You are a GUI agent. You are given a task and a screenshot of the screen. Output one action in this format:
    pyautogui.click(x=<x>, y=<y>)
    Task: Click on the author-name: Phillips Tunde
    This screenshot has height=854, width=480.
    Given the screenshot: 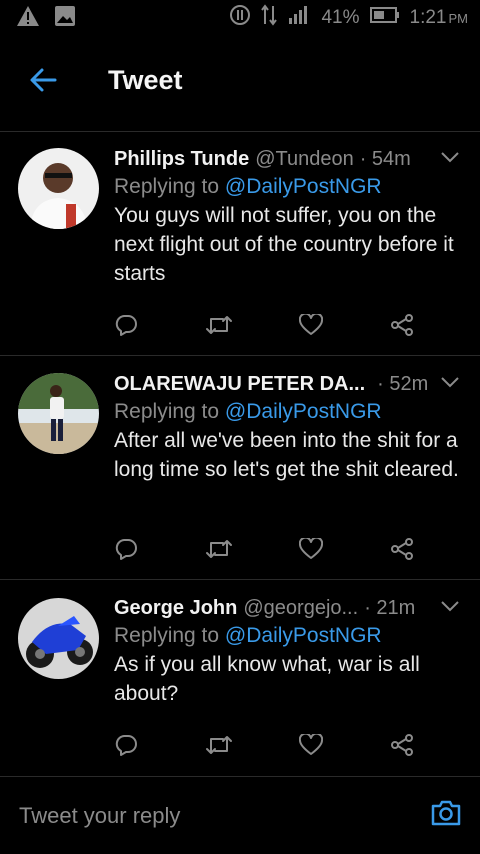 What is the action you would take?
    pyautogui.click(x=181, y=159)
    